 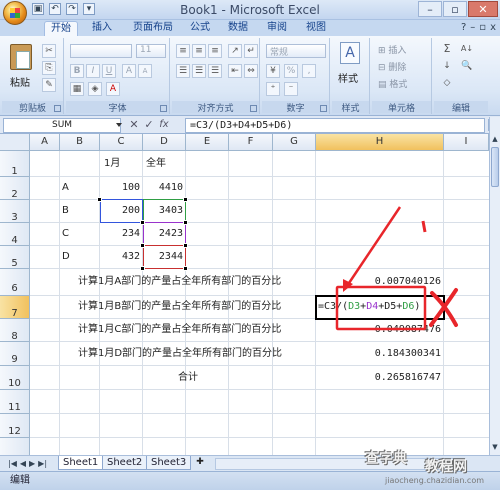 I want to click on fill-button: ↓, so click(x=447, y=67).